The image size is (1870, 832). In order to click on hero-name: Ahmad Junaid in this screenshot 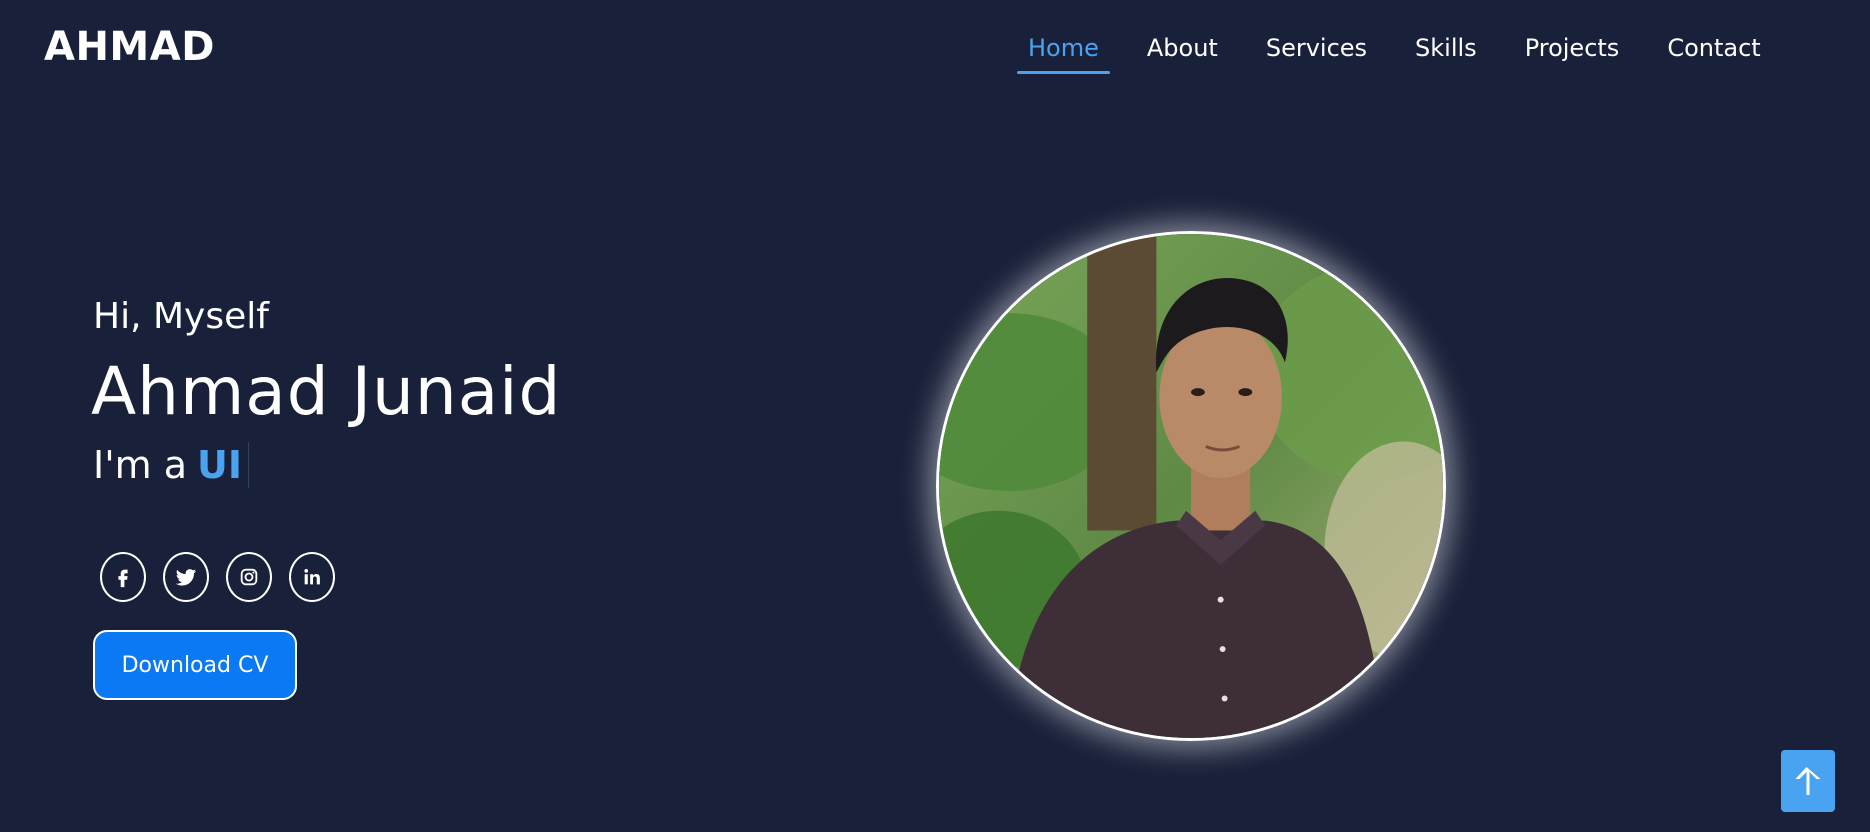, I will do `click(326, 391)`.